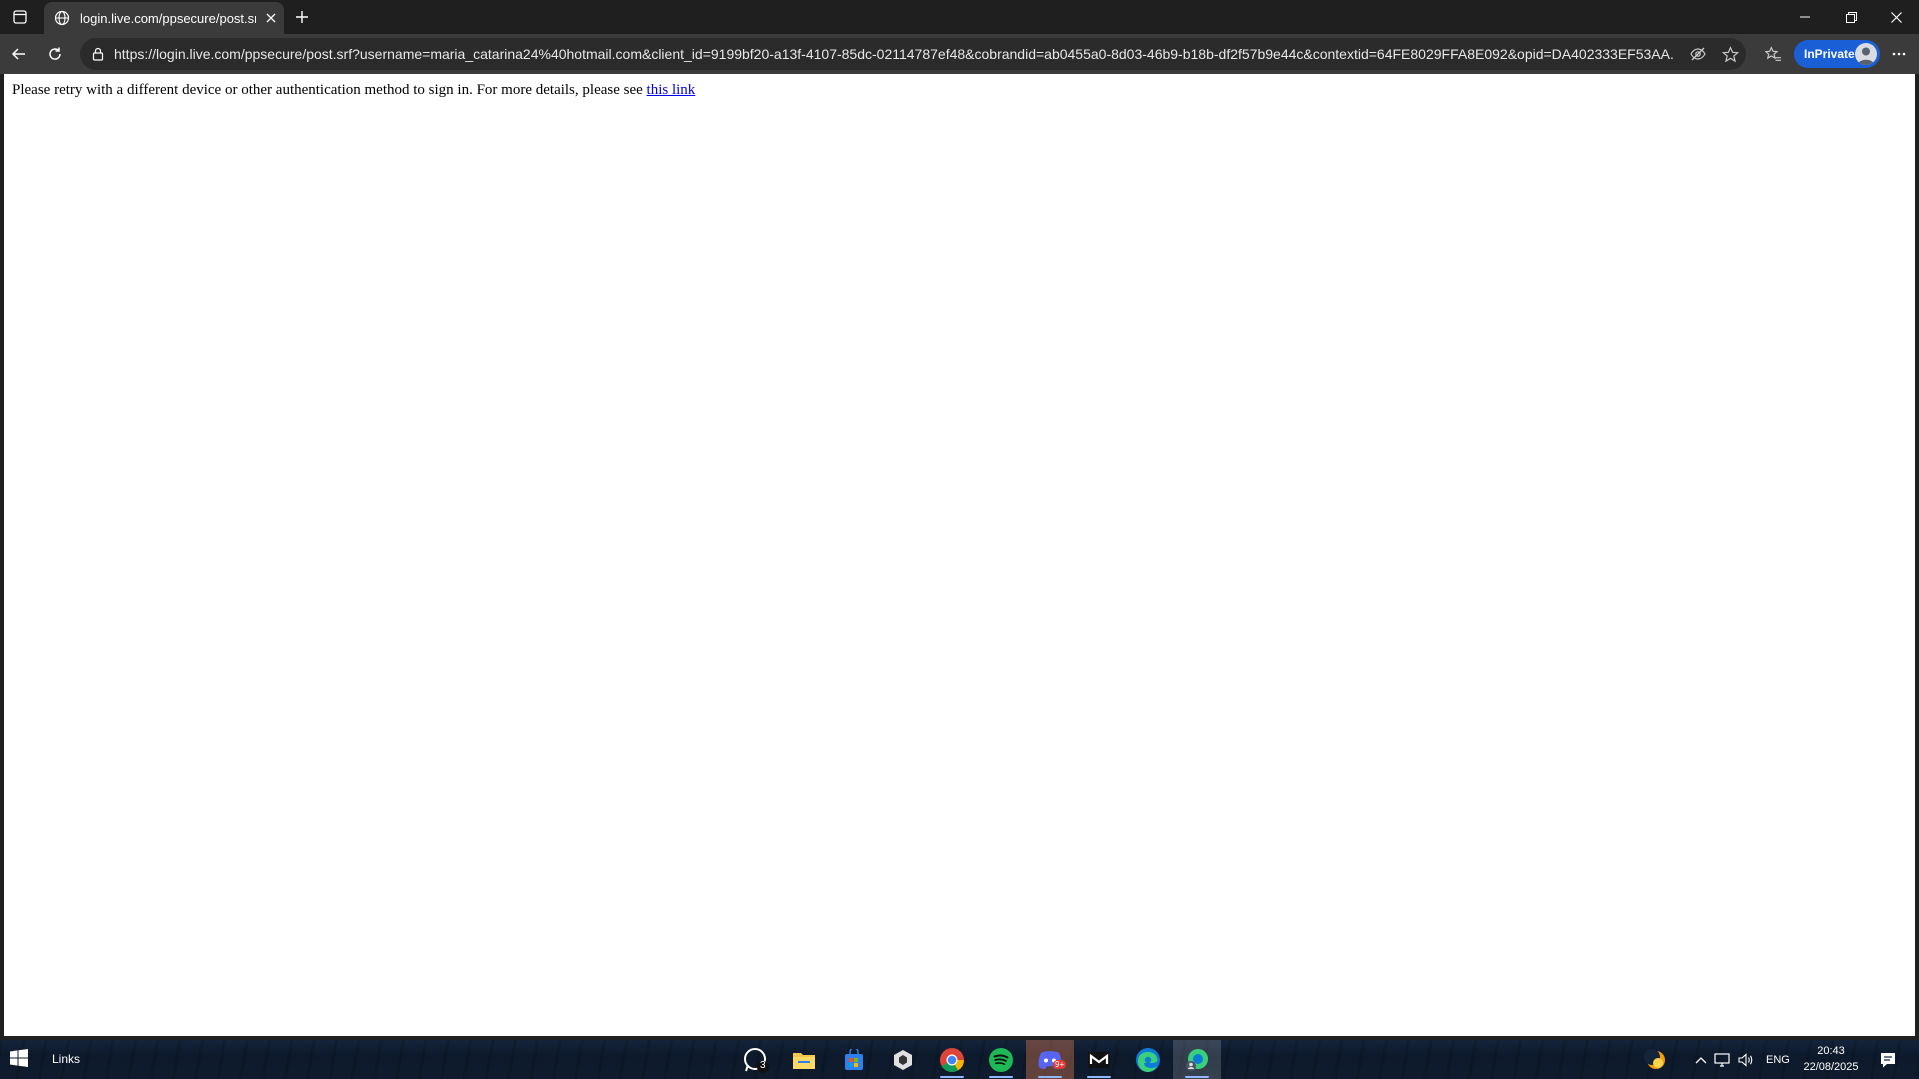 Image resolution: width=1919 pixels, height=1079 pixels. I want to click on tab-title: login.live.com/ppsecure/post.srf?, so click(168, 18).